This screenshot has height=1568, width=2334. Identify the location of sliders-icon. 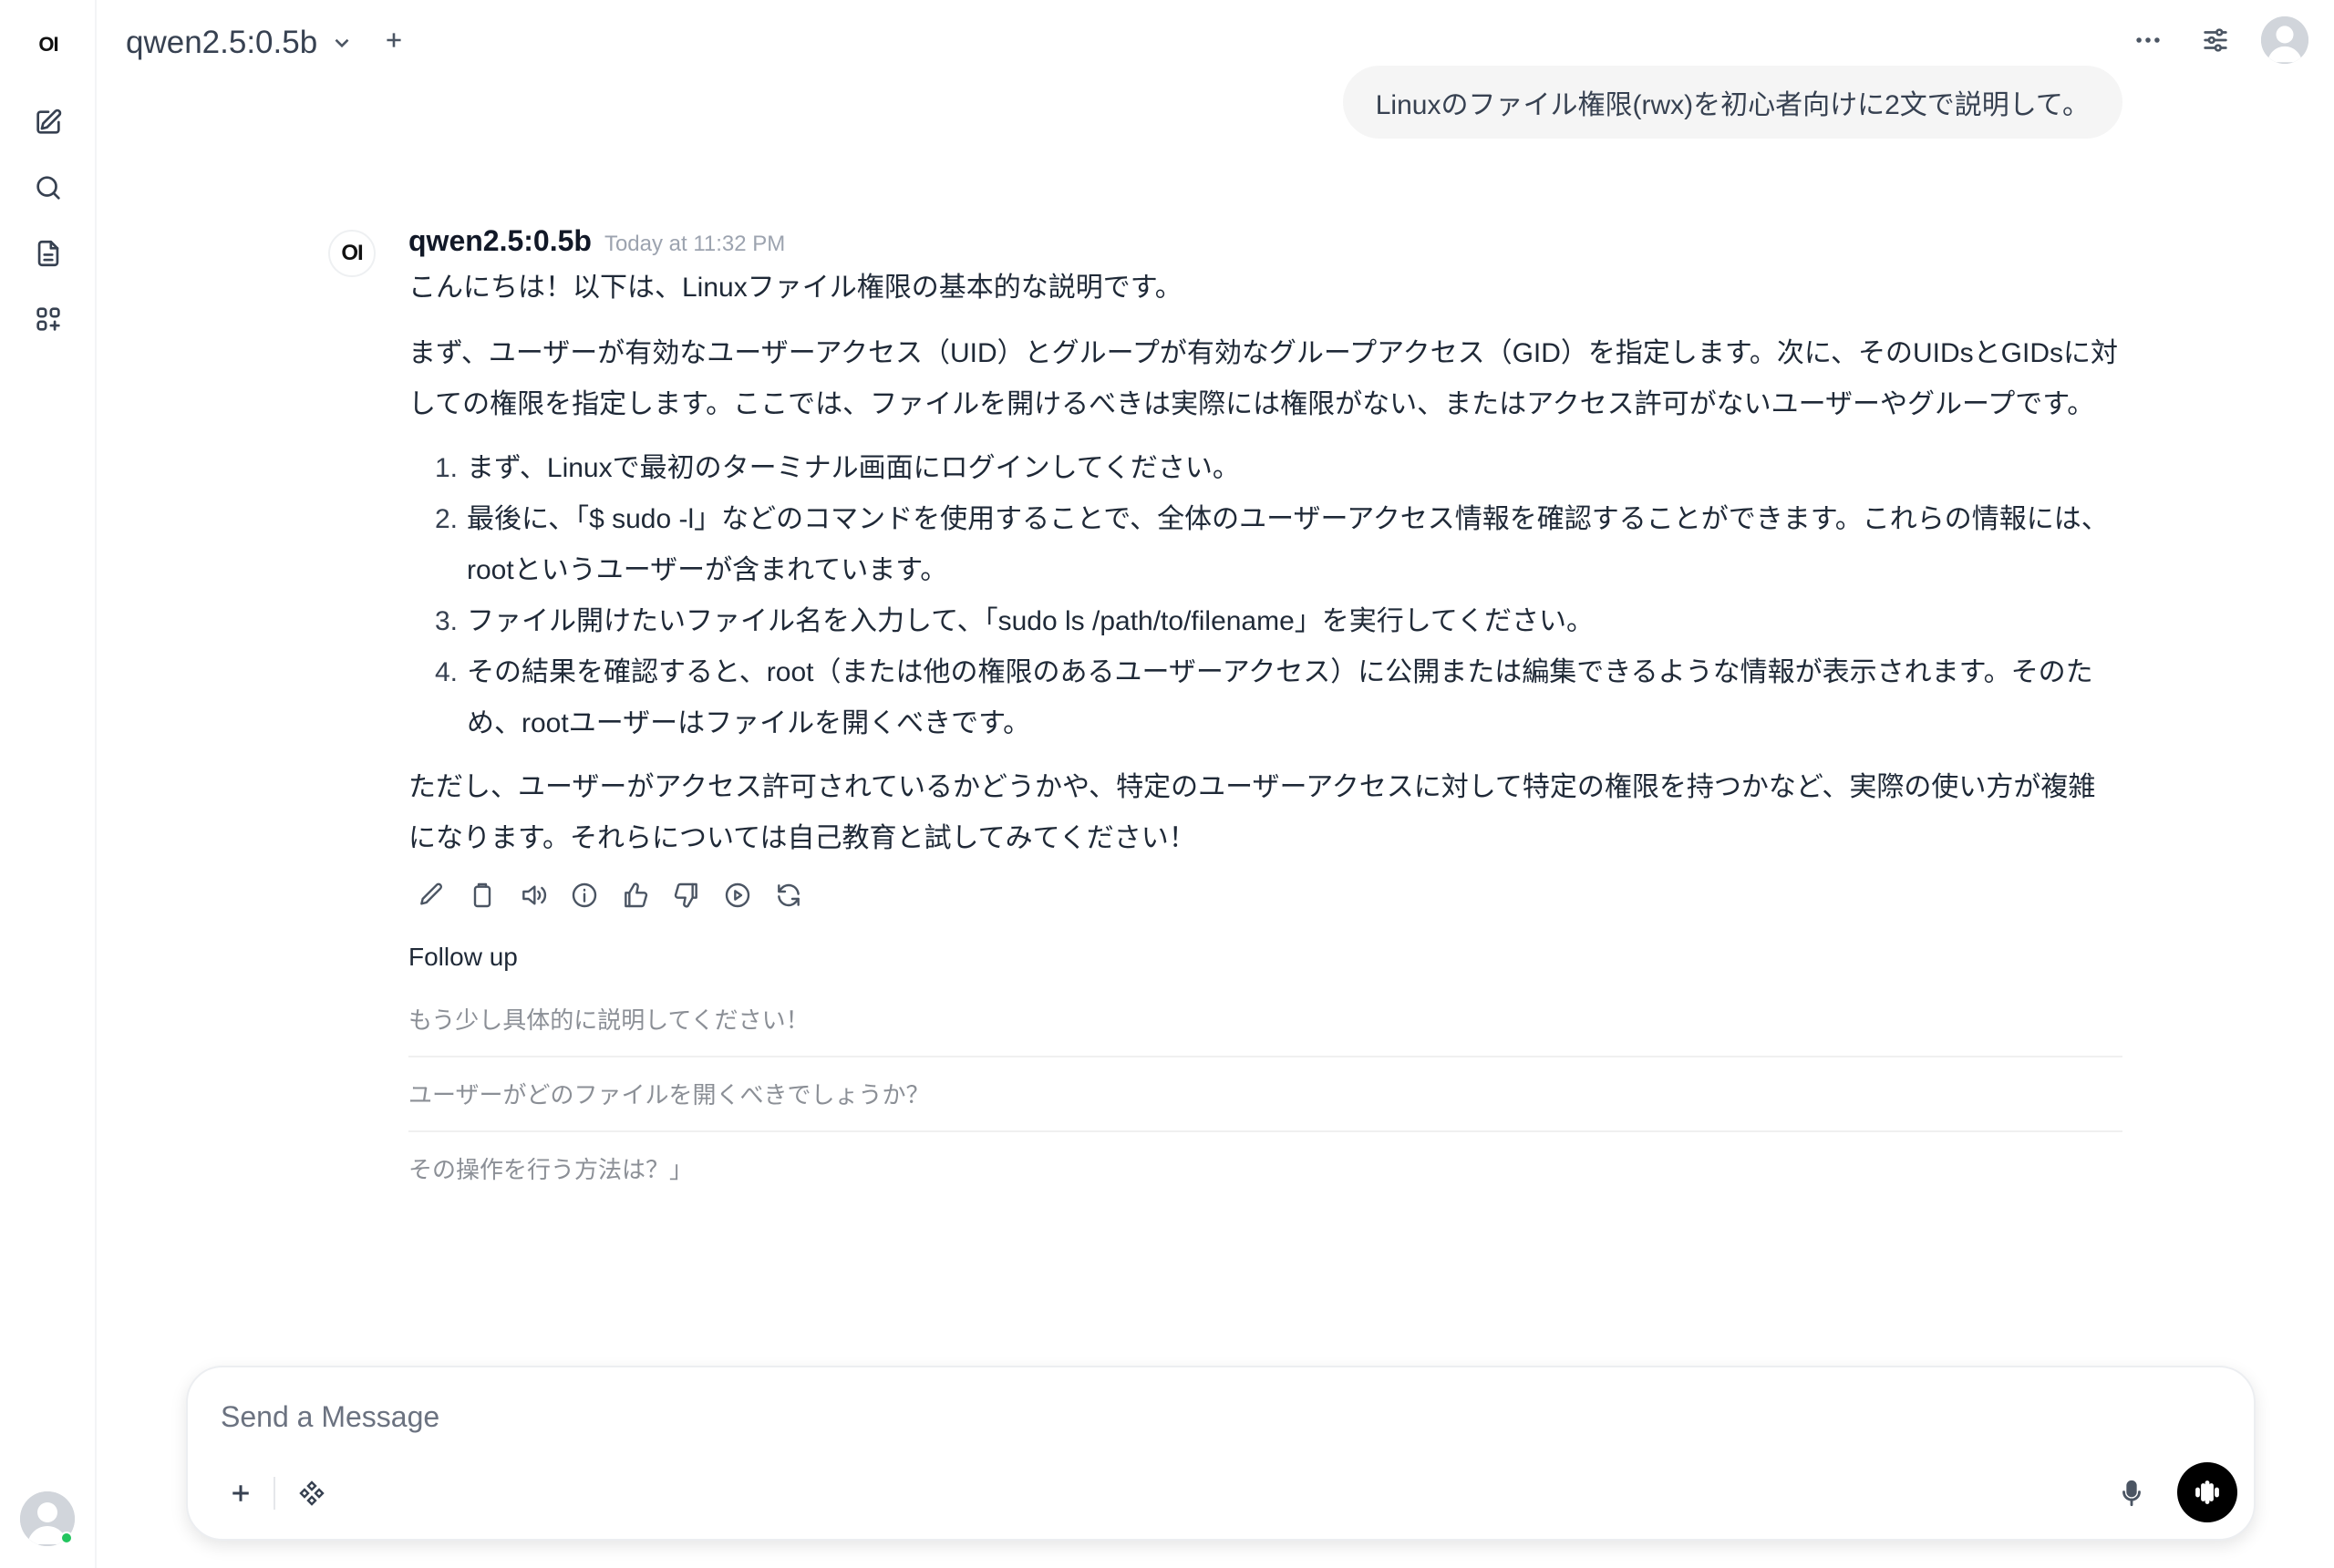
(2215, 40).